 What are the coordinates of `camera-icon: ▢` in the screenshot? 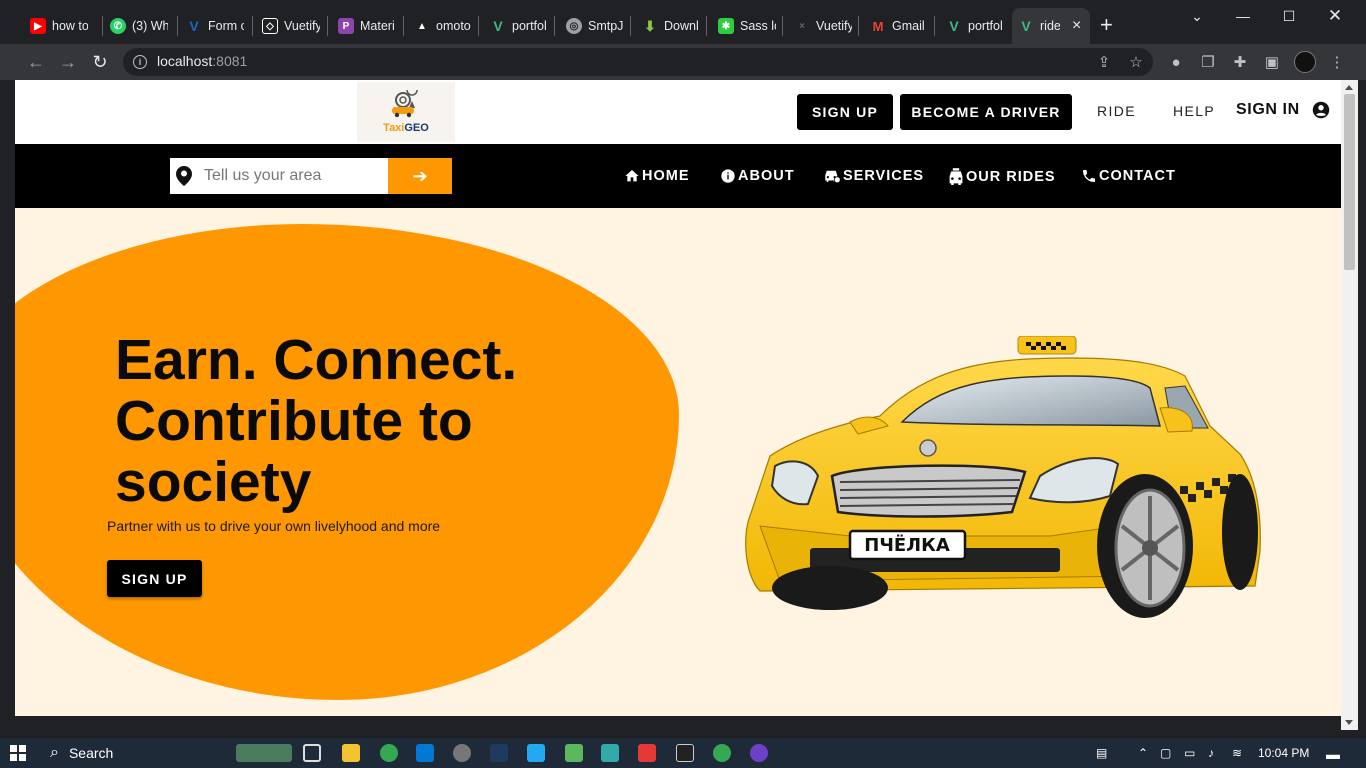 It's located at (1165, 753).